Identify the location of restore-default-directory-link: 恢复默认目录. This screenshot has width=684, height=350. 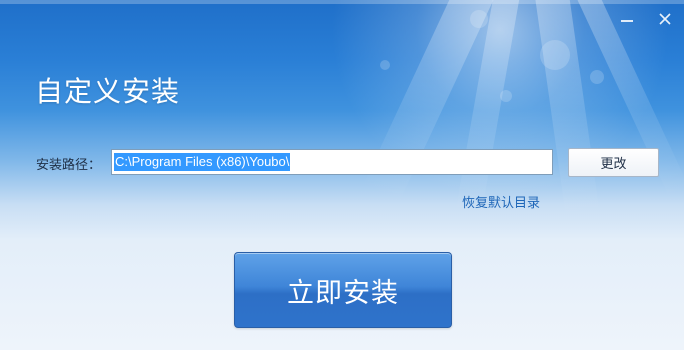
(501, 201).